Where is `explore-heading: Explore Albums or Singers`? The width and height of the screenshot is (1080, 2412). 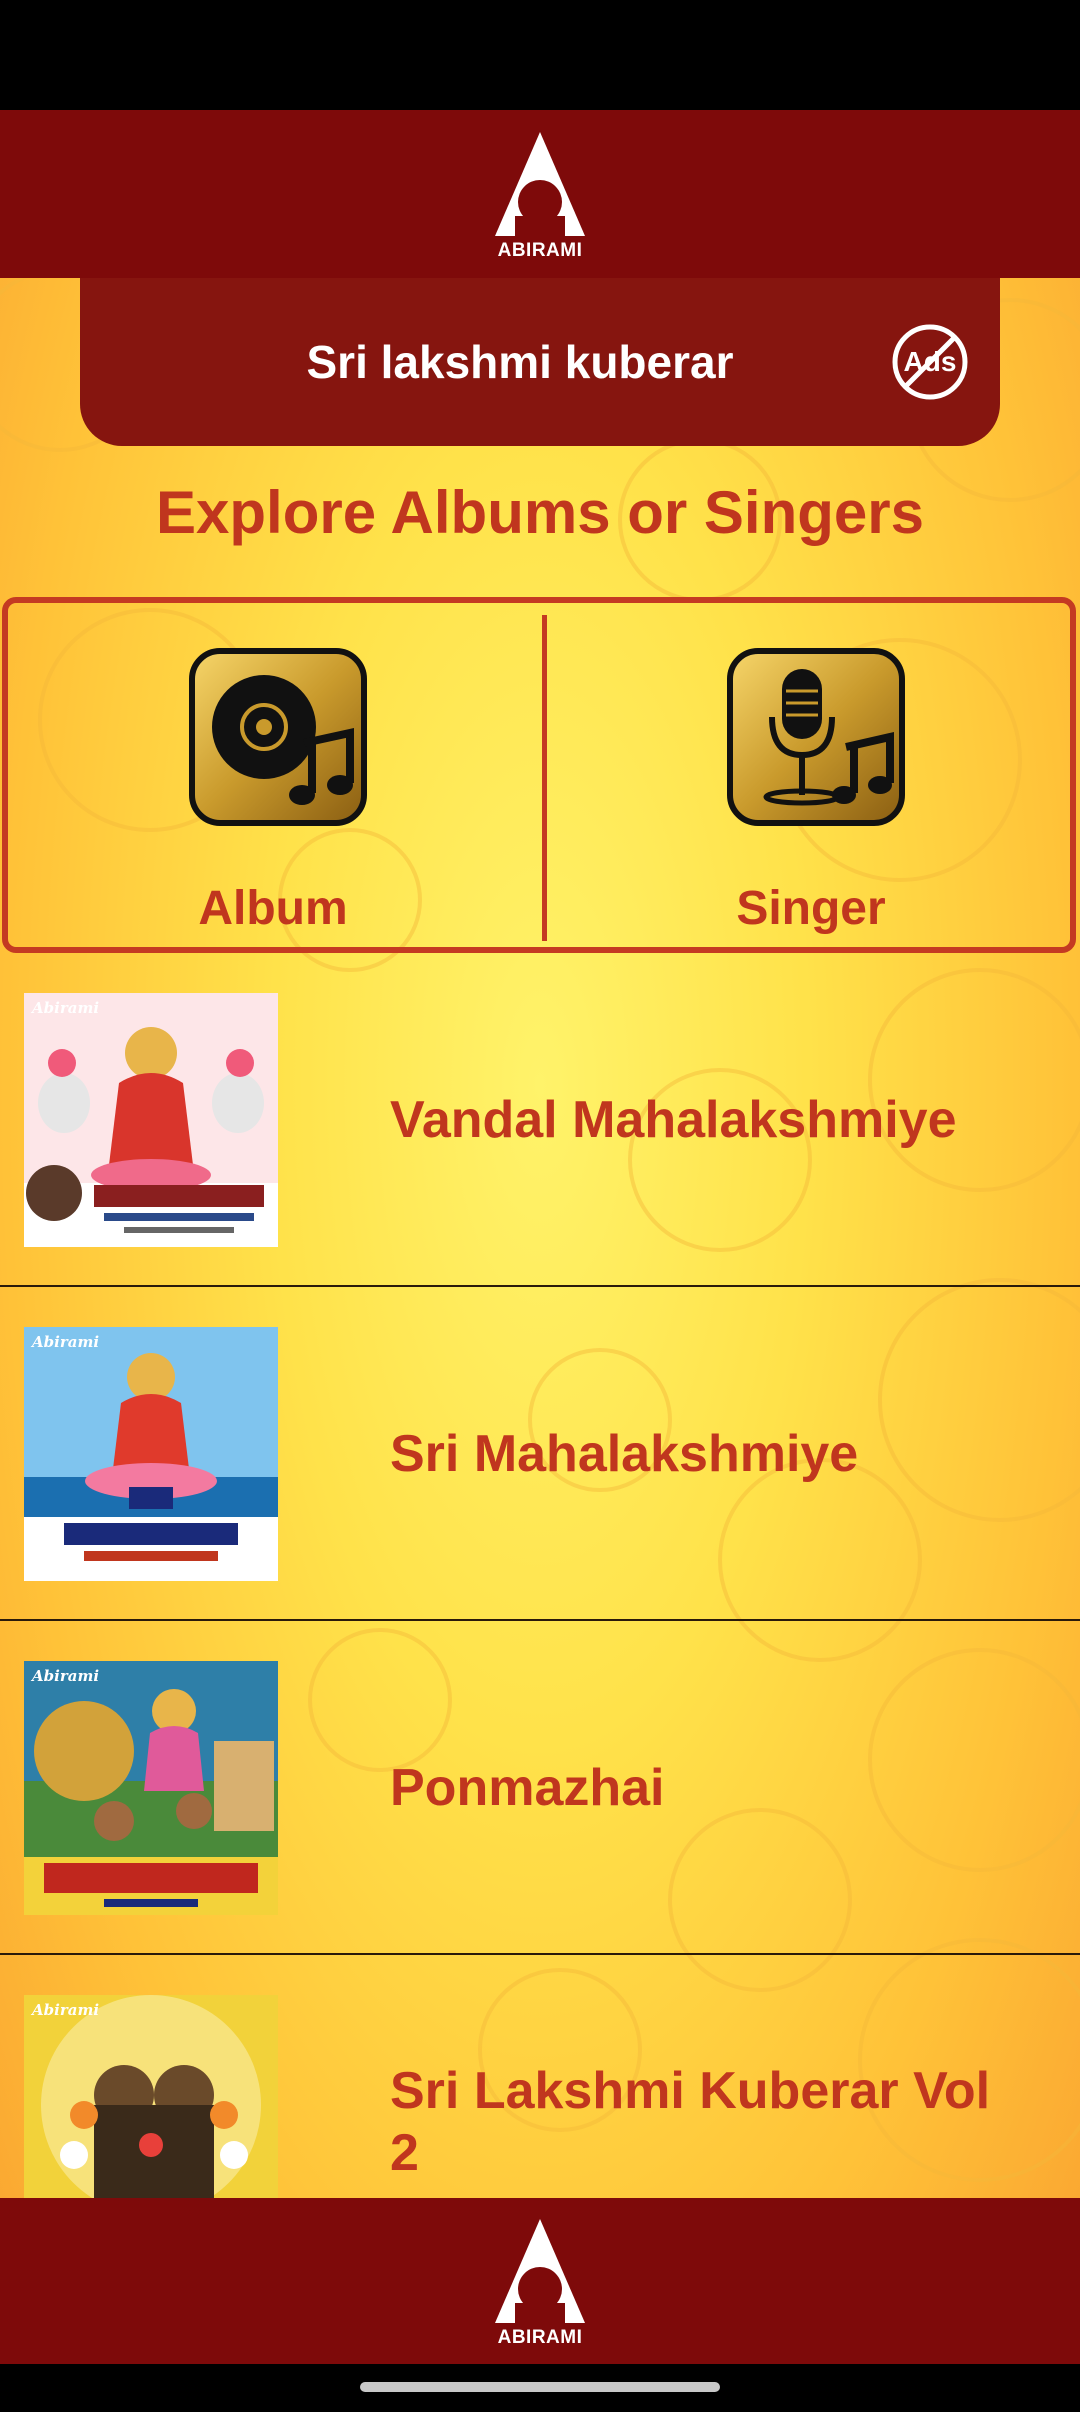
explore-heading: Explore Albums or Singers is located at coordinates (540, 512).